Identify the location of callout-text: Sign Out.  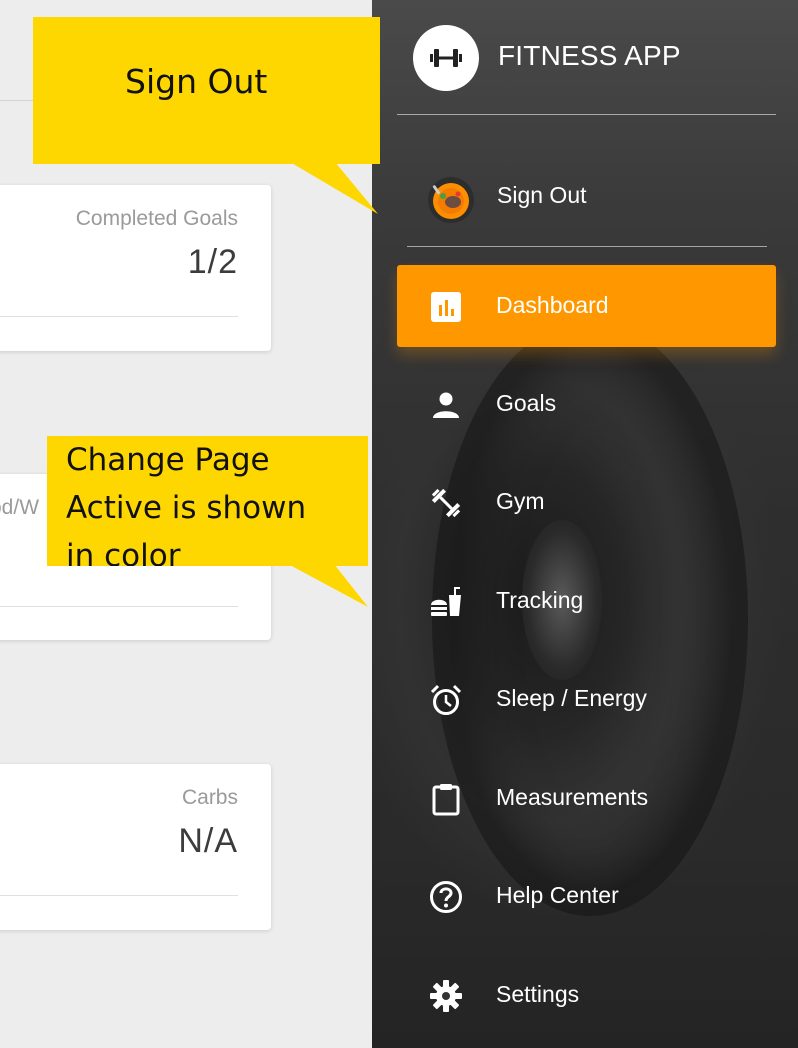
(196, 81).